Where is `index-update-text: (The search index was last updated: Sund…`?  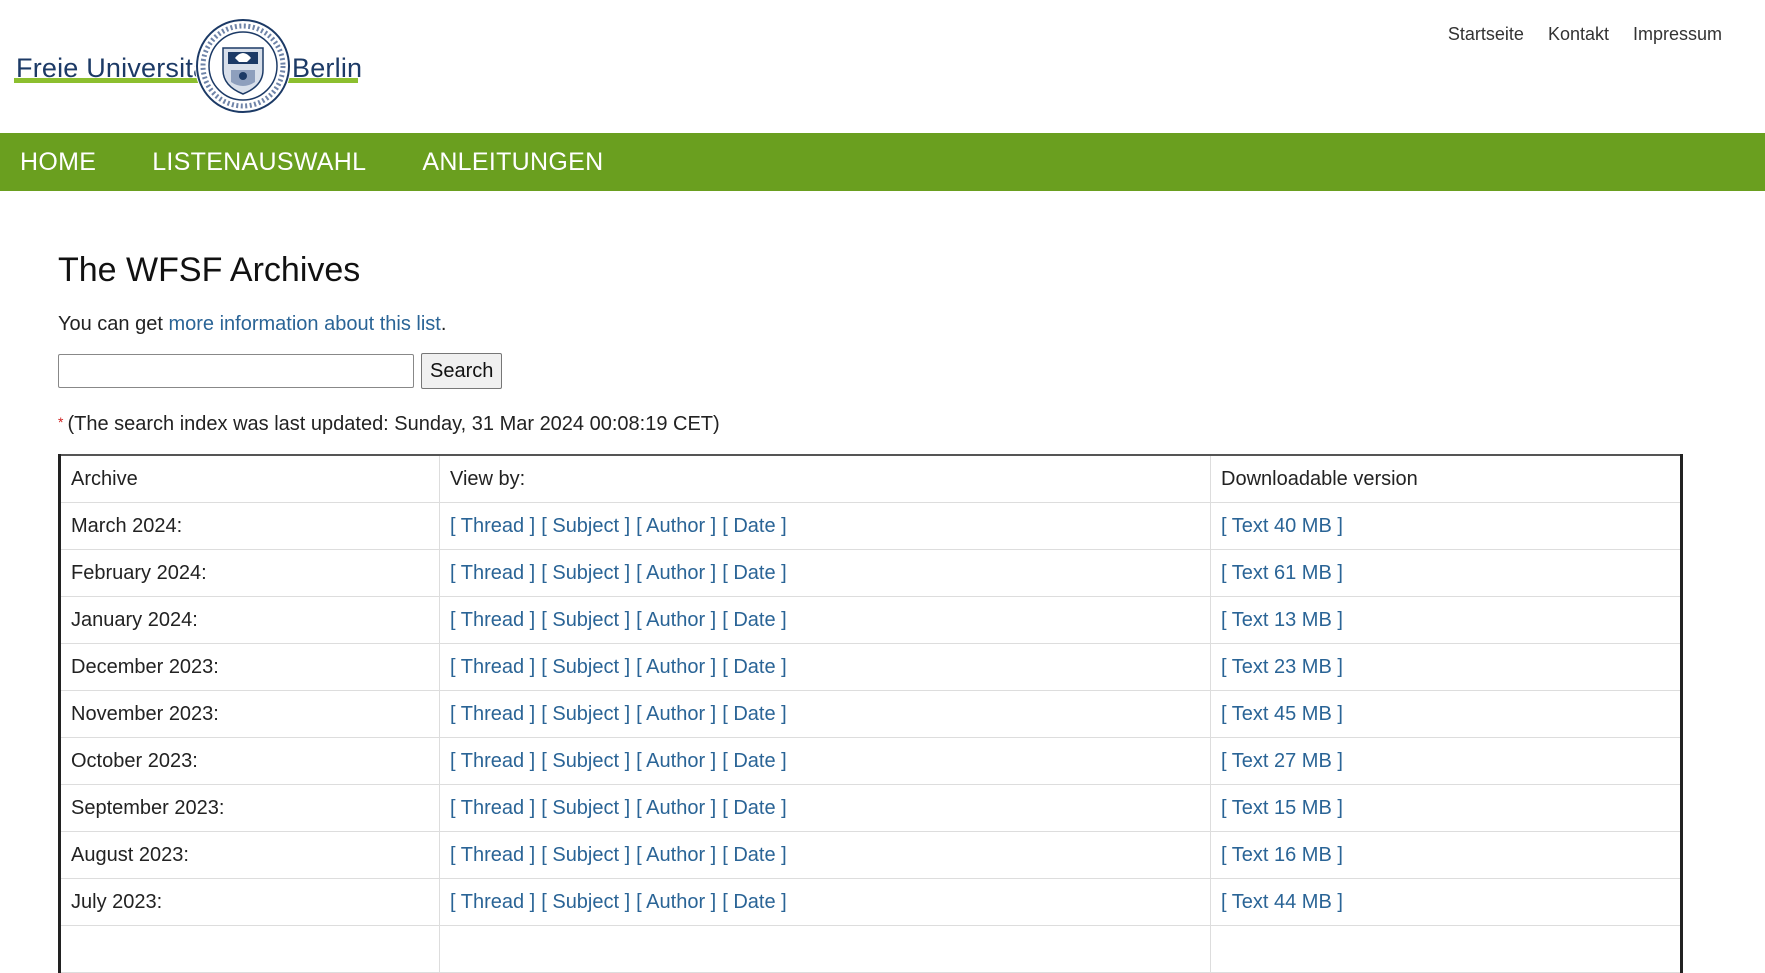
index-update-text: (The search index was last updated: Sund… is located at coordinates (393, 424).